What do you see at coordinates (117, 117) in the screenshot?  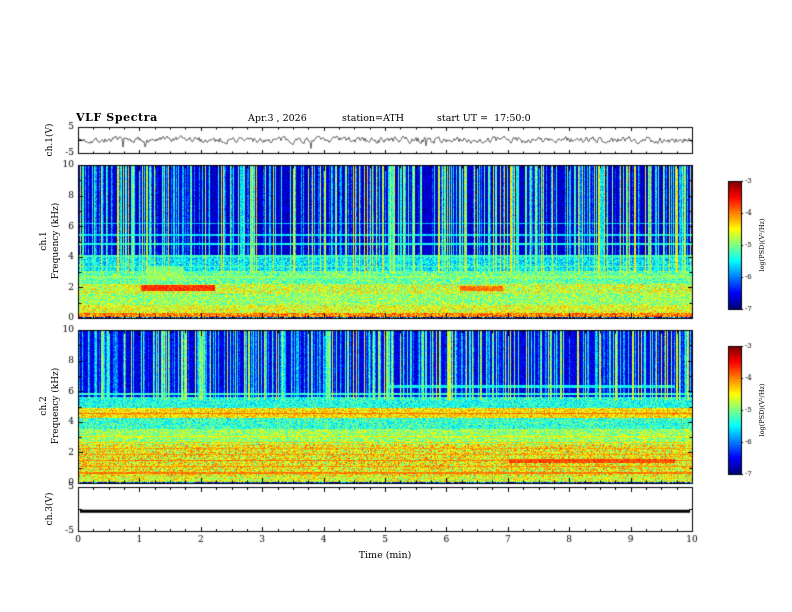 I see `plot-title: VLF Spectra` at bounding box center [117, 117].